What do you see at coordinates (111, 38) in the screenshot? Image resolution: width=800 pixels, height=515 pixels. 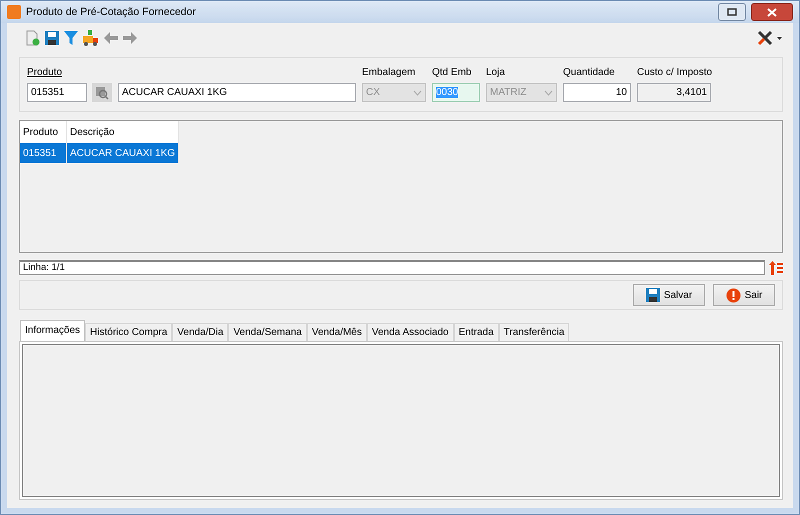 I see `arrow-left-icon` at bounding box center [111, 38].